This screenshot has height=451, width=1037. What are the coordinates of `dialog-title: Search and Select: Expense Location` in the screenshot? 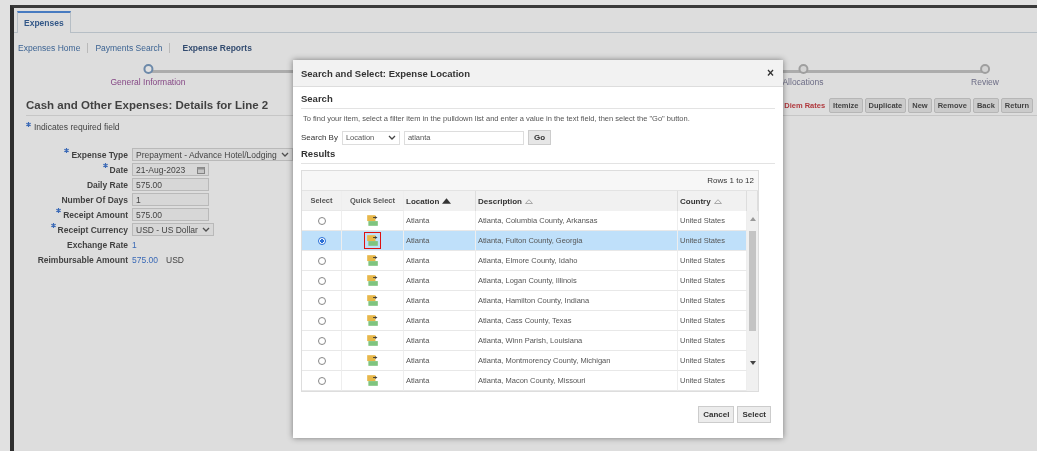 It's located at (385, 73).